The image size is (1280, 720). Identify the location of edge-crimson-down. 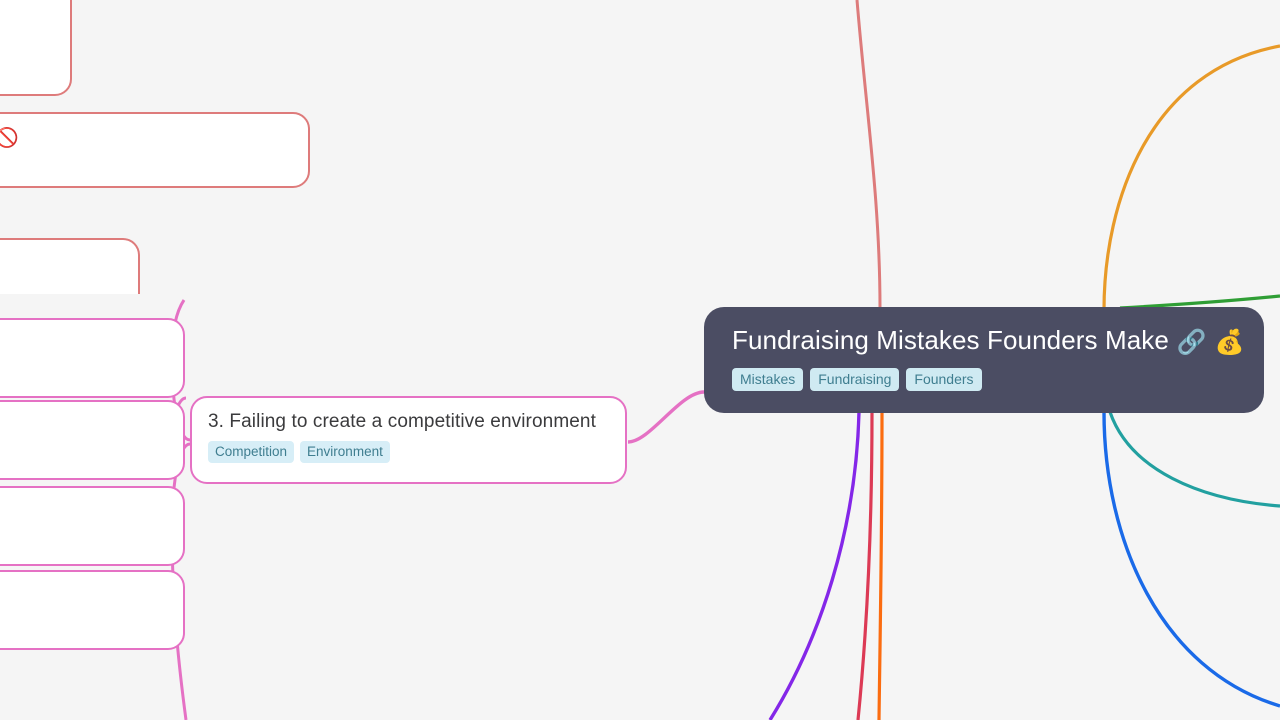
(865, 565).